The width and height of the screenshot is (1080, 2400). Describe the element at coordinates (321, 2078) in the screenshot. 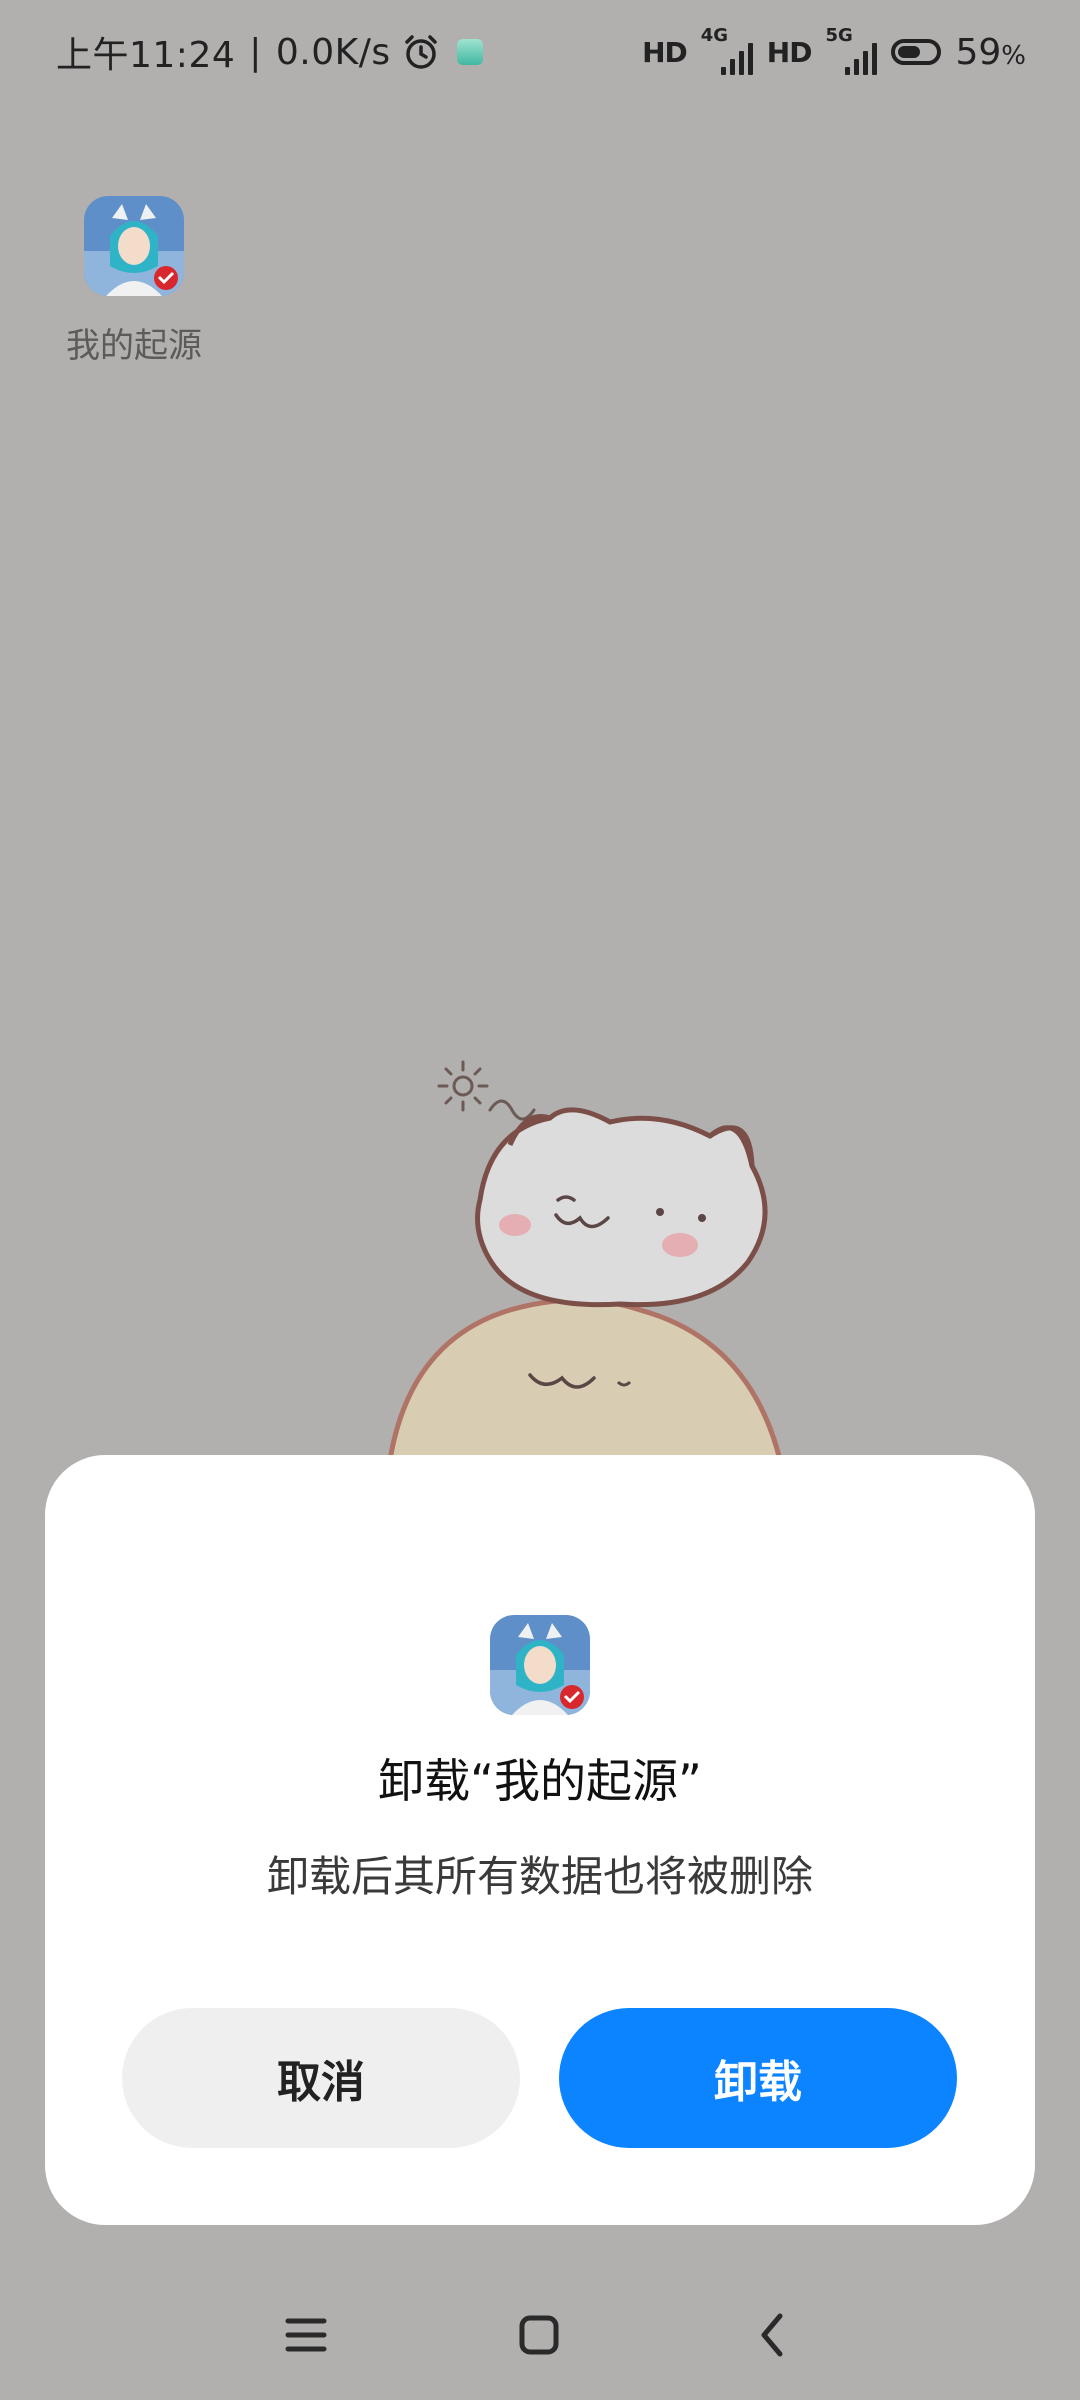

I see `cancel-button: 取消` at that location.